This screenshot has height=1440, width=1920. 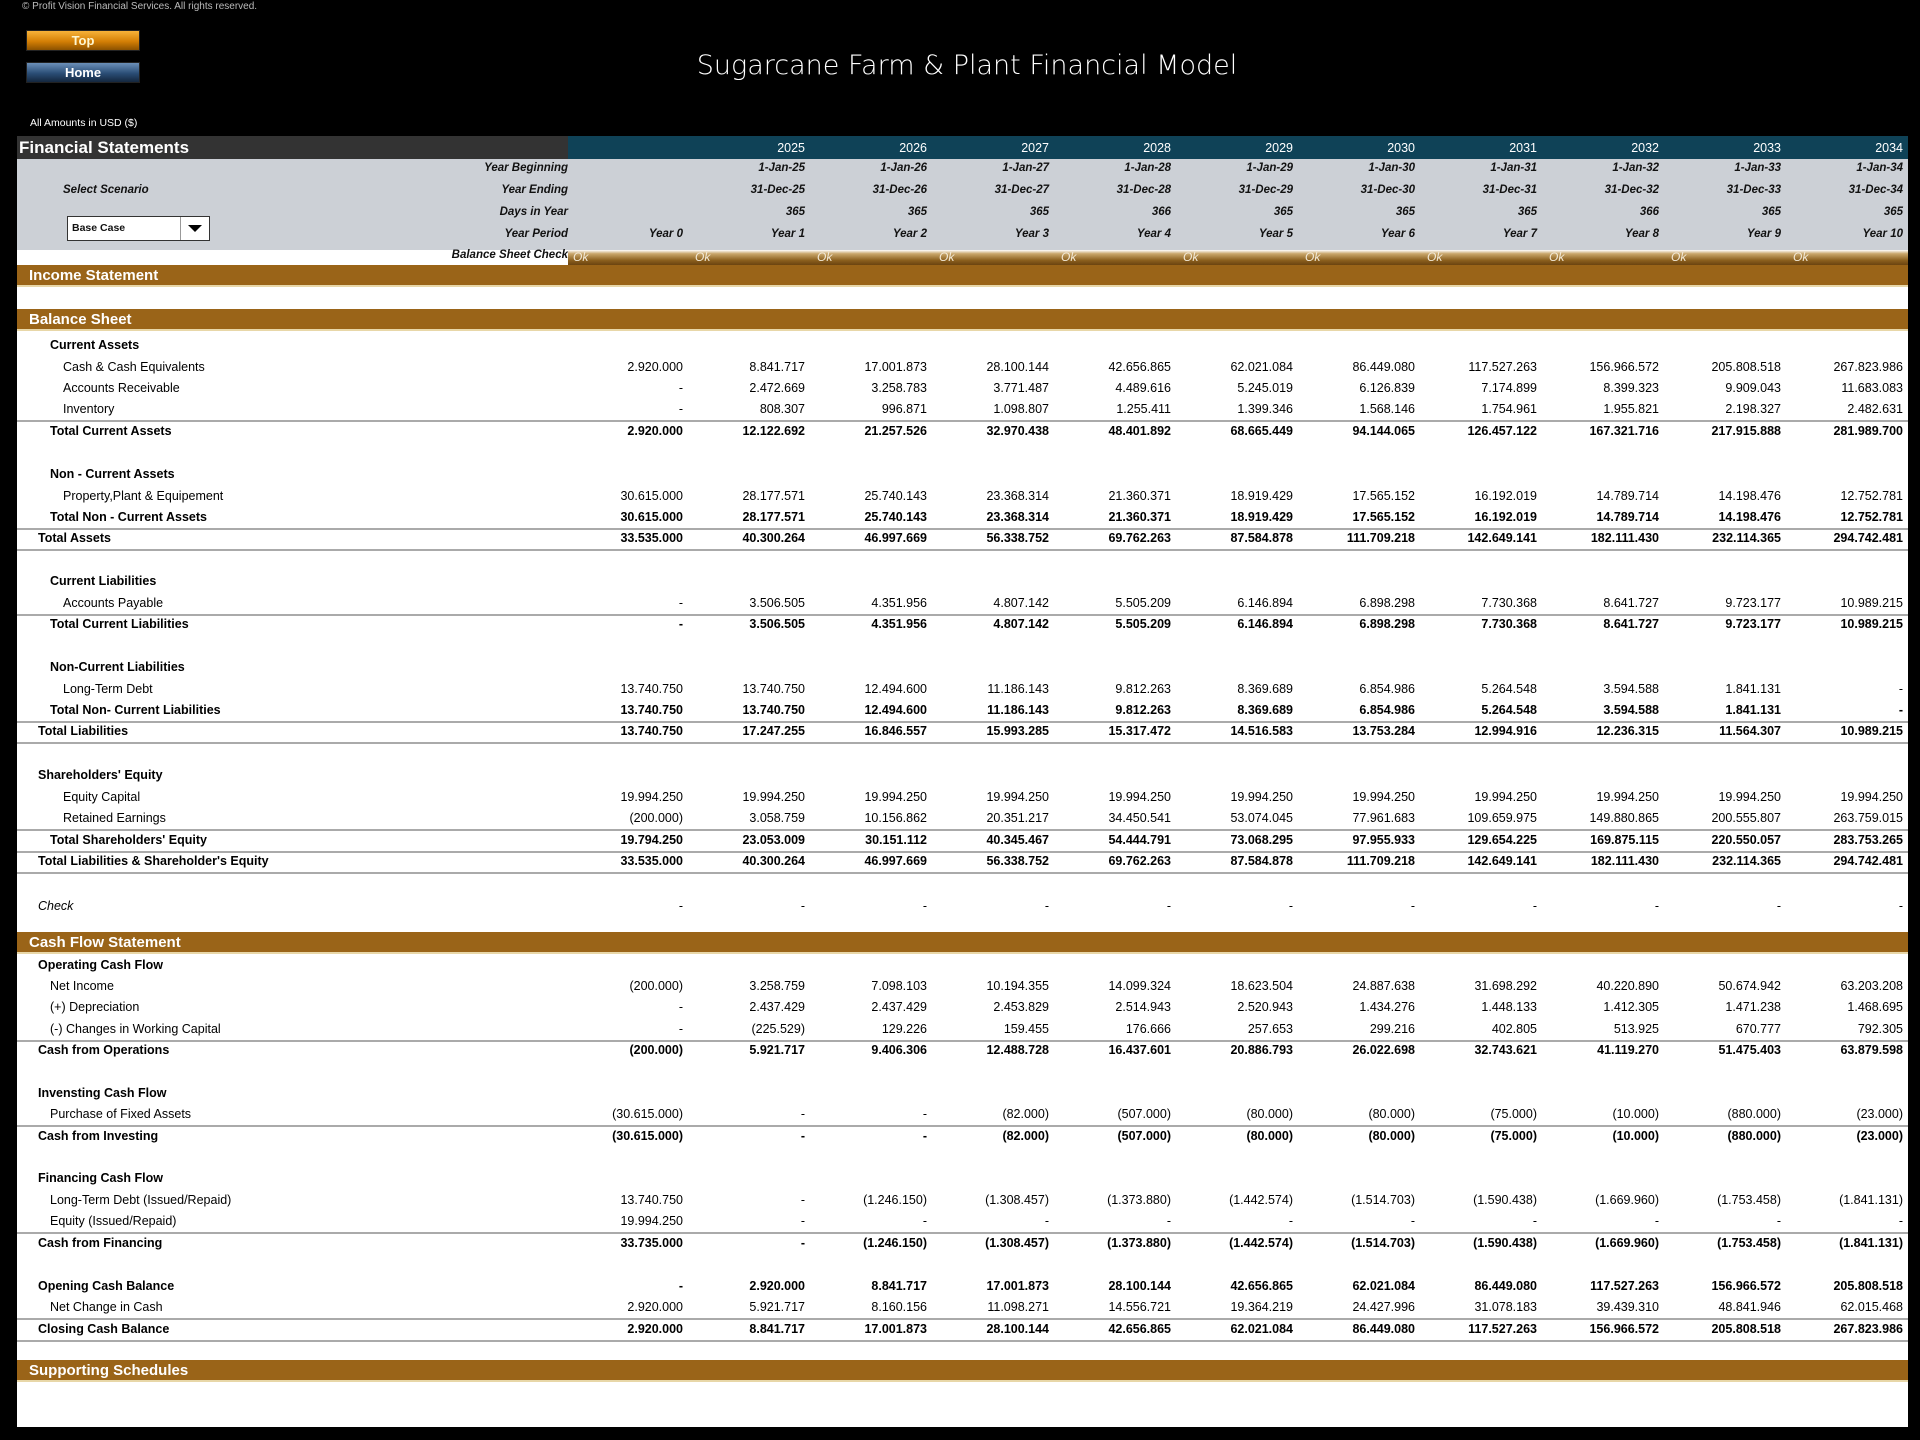 What do you see at coordinates (1505, 496) in the screenshot?
I see `row-value: 16.192.019` at bounding box center [1505, 496].